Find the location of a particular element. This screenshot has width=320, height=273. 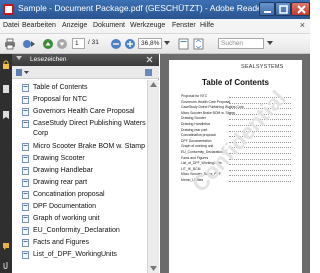

bookmark-label: Proposal for NTC is located at coordinates (60, 99).